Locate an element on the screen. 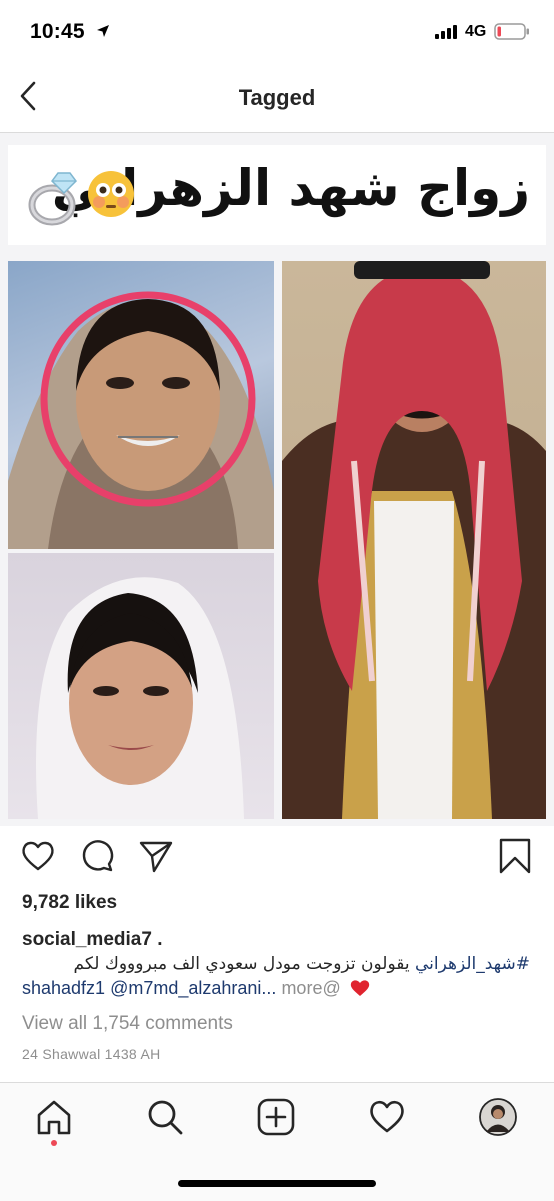 The image size is (554, 1201). nav-bar: Tagged is located at coordinates (277, 97).